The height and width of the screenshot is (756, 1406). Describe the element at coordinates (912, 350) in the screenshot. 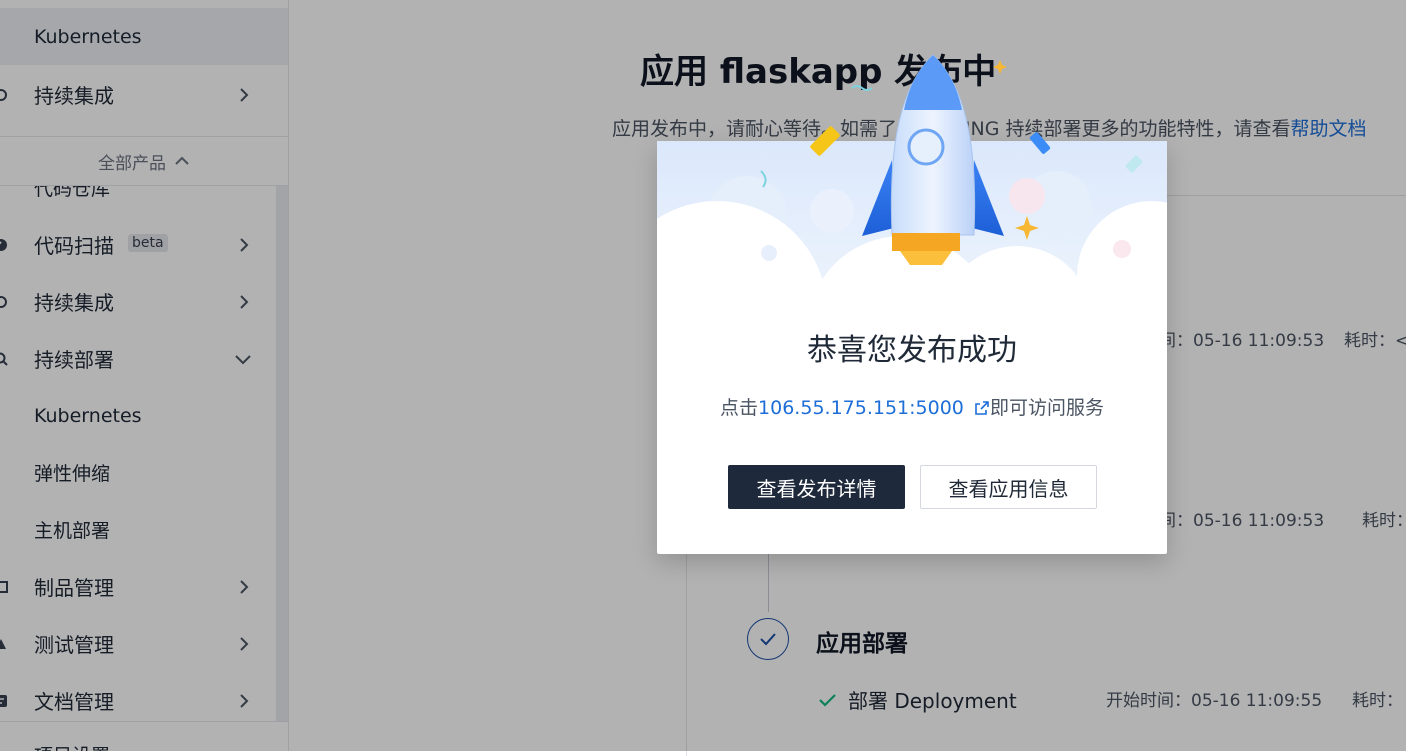

I see `modal-title: 恭喜您发布成功` at that location.